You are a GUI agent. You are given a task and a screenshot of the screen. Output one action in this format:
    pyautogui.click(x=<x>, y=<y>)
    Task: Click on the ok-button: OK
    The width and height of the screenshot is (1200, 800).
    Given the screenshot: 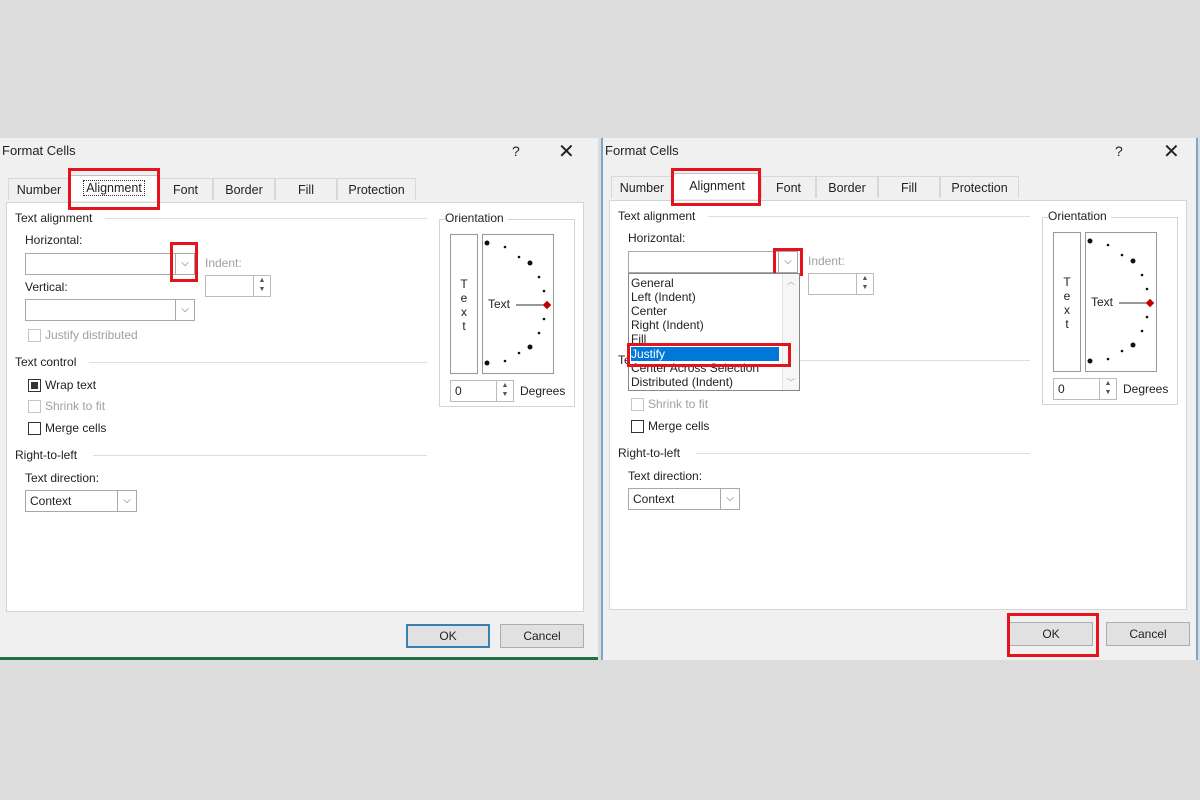 What is the action you would take?
    pyautogui.click(x=448, y=636)
    